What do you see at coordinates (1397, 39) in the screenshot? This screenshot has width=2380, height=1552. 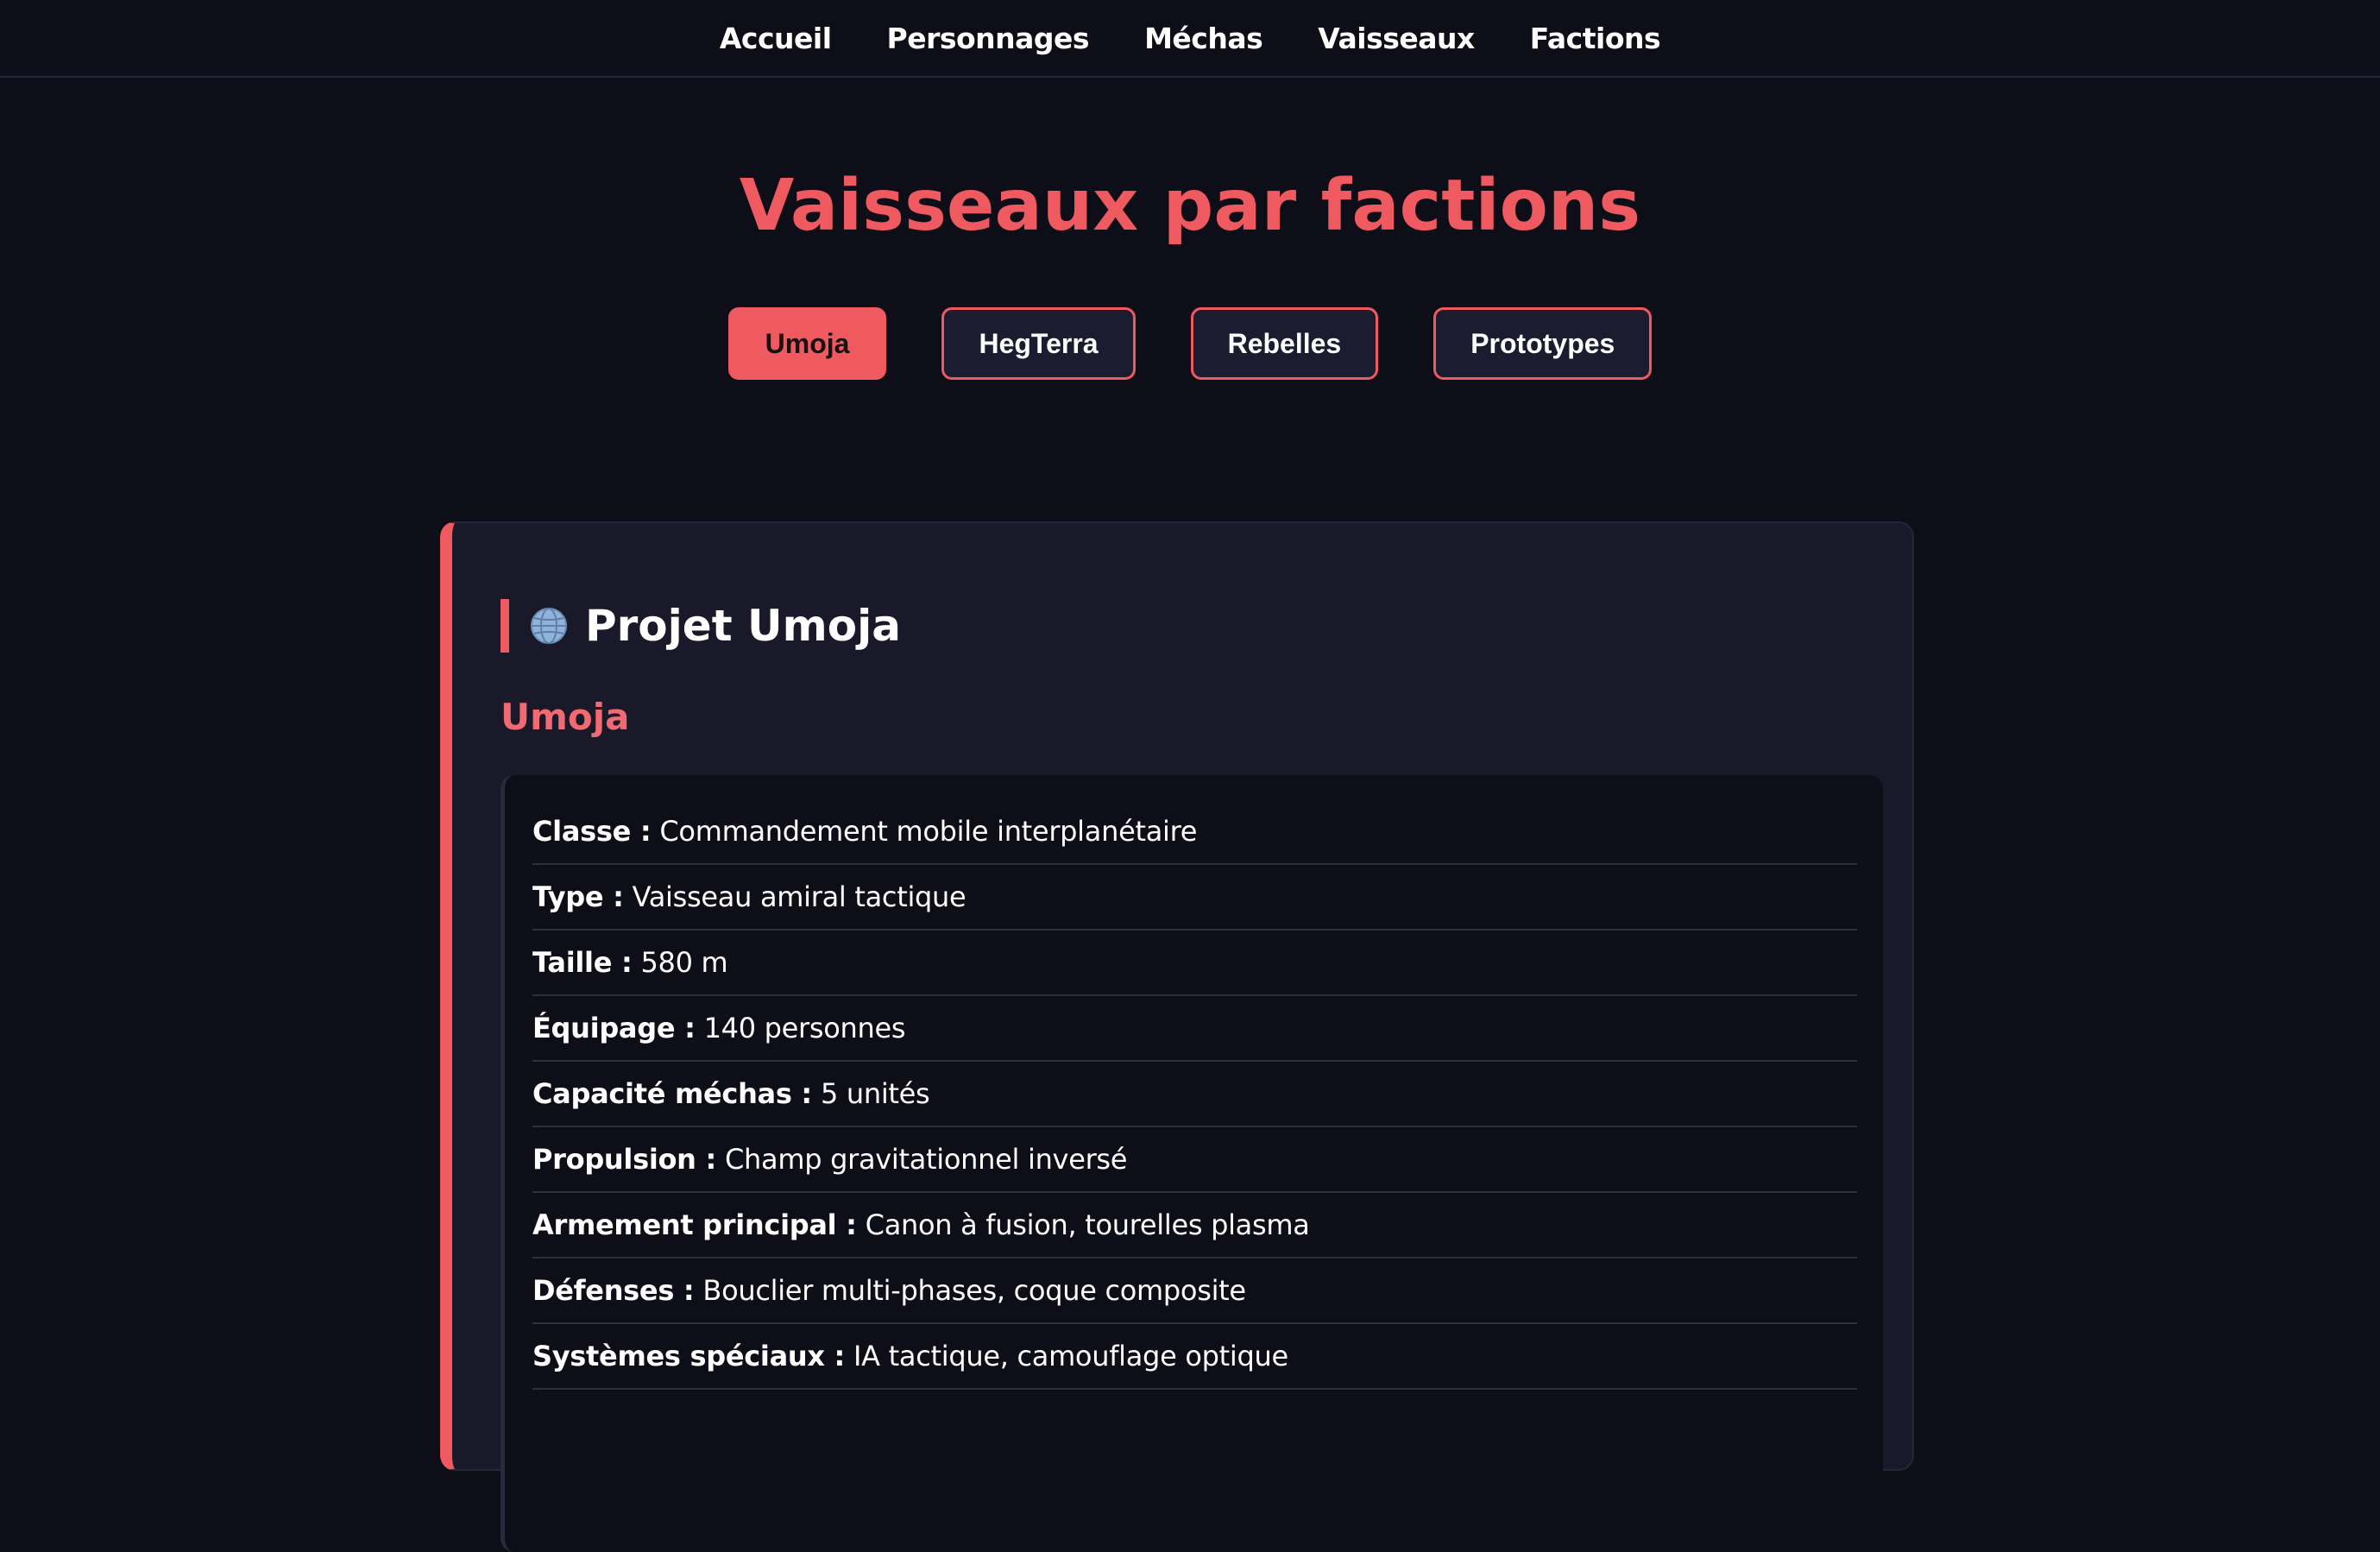 I see `nav-link-vaisseaux: Vaisseaux` at bounding box center [1397, 39].